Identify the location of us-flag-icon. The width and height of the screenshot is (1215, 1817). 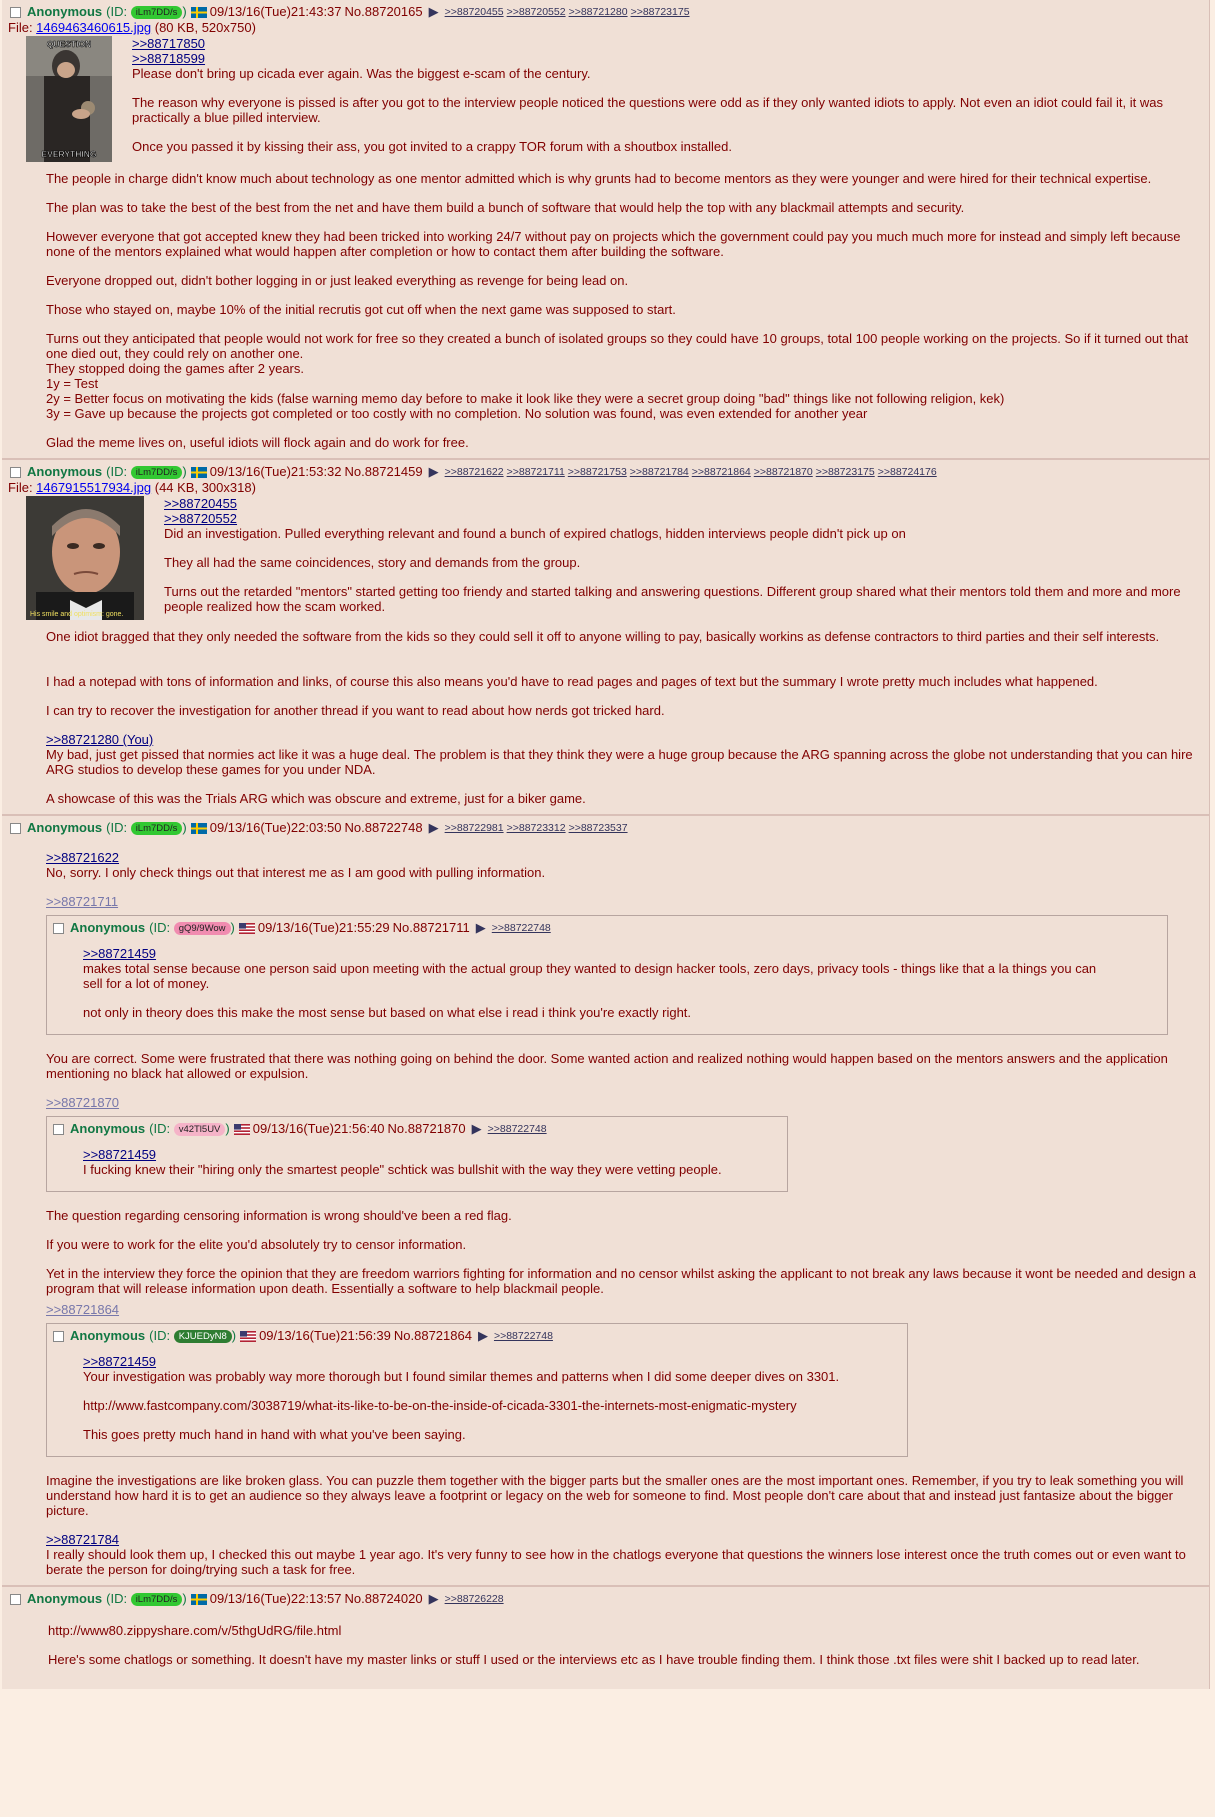
(246, 928).